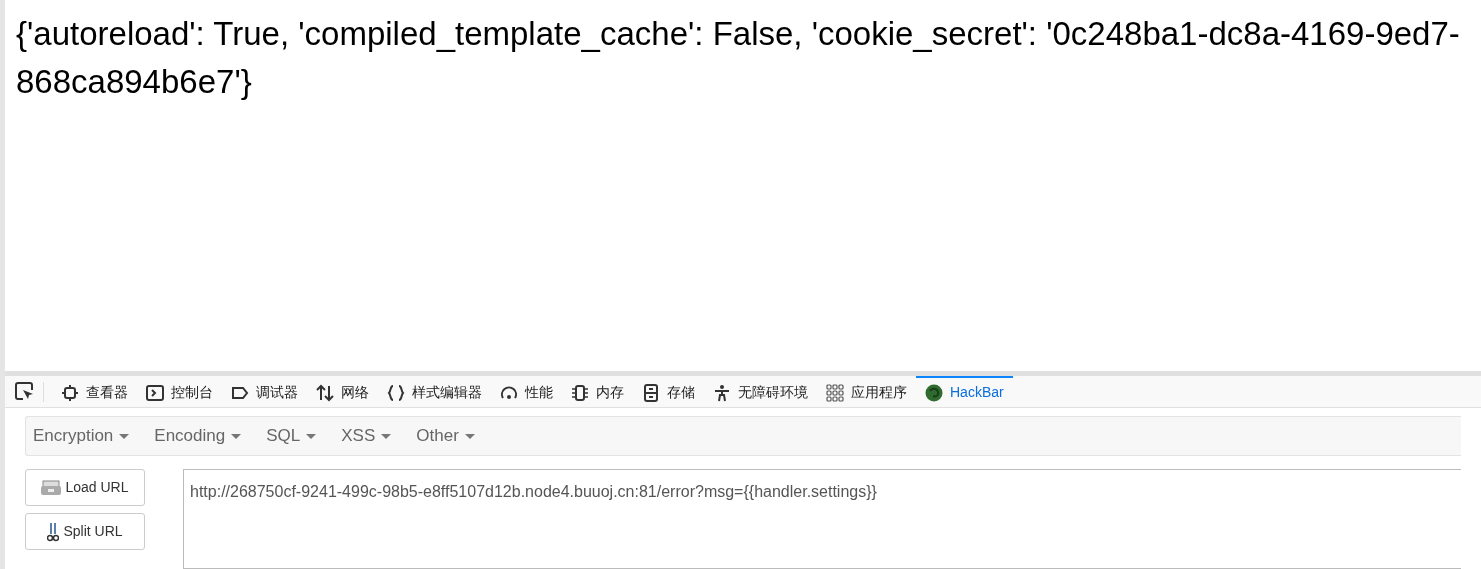  What do you see at coordinates (580, 392) in the screenshot?
I see `chip-icon` at bounding box center [580, 392].